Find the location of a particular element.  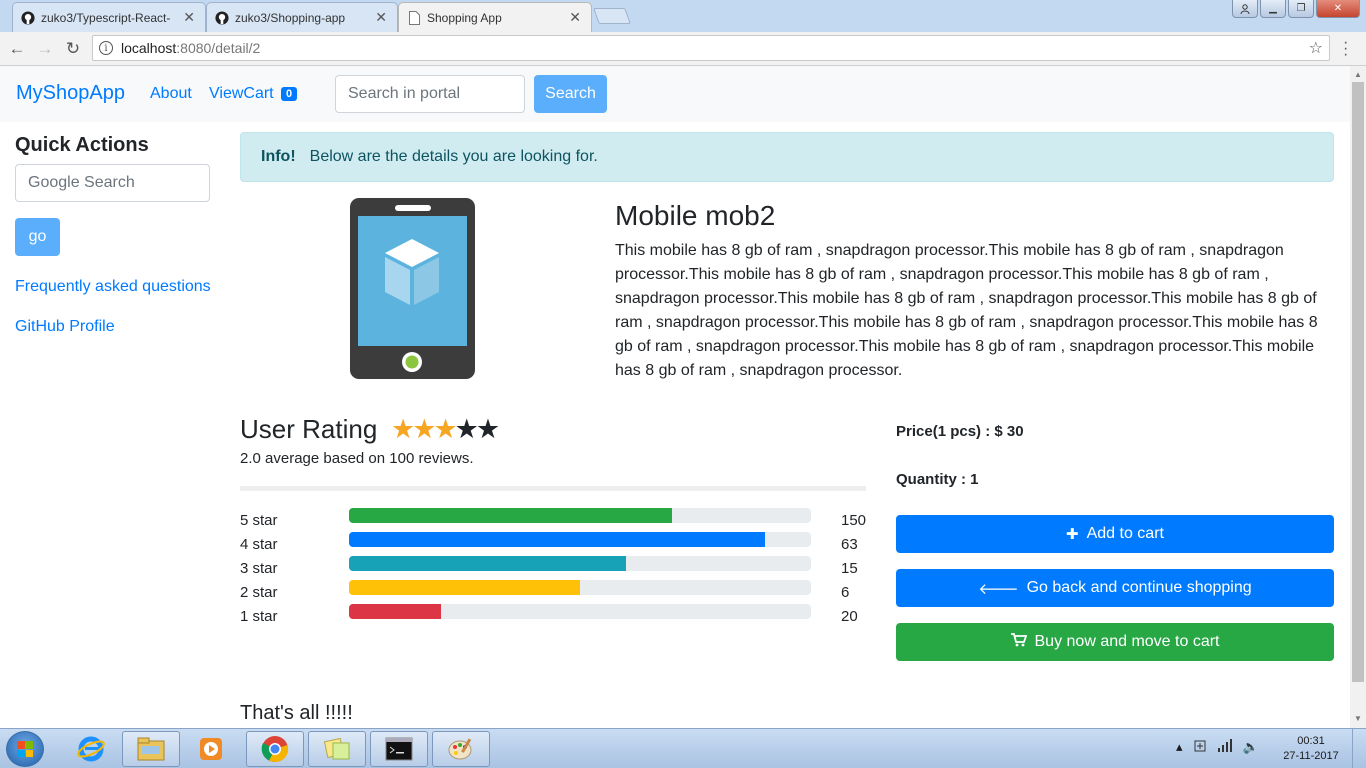

google-search-input is located at coordinates (112, 183).